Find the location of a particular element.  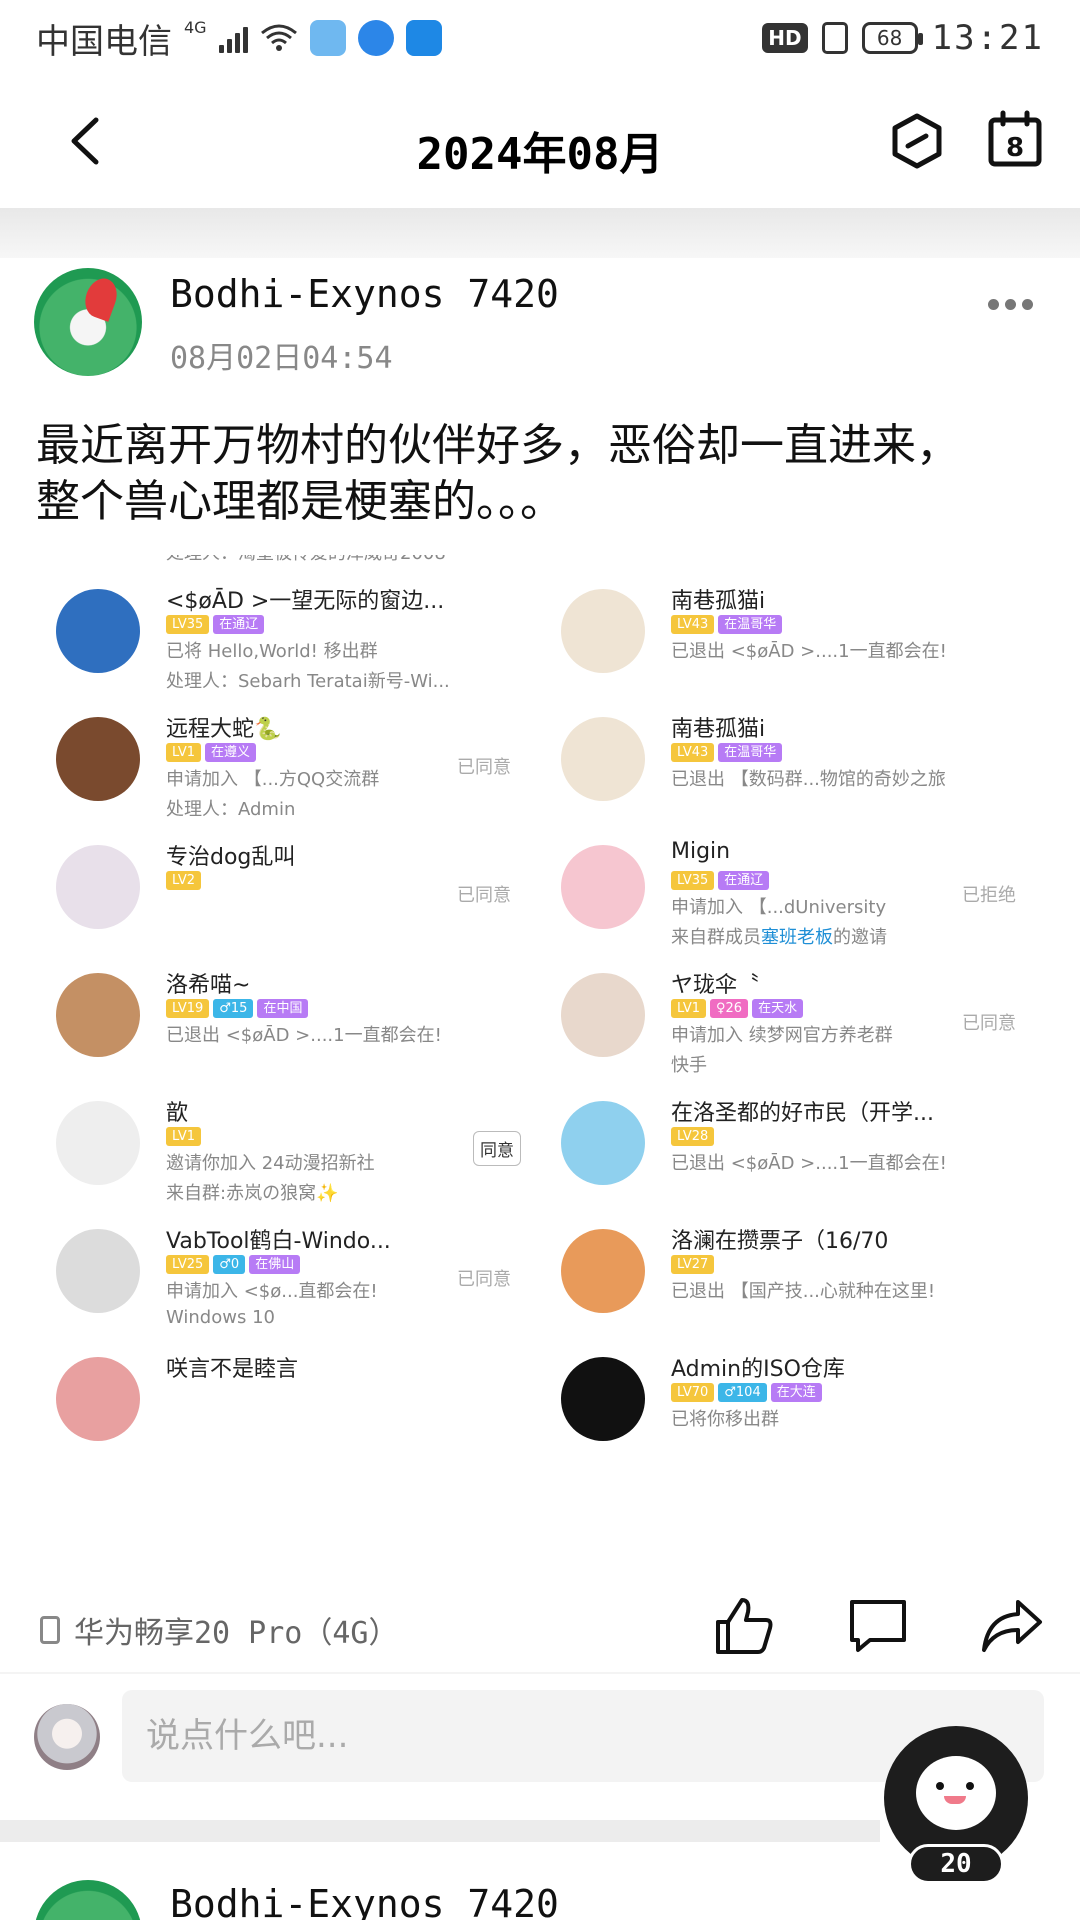

post-text-line: 整个兽心理都是梗塞的。。。 is located at coordinates (300, 501).